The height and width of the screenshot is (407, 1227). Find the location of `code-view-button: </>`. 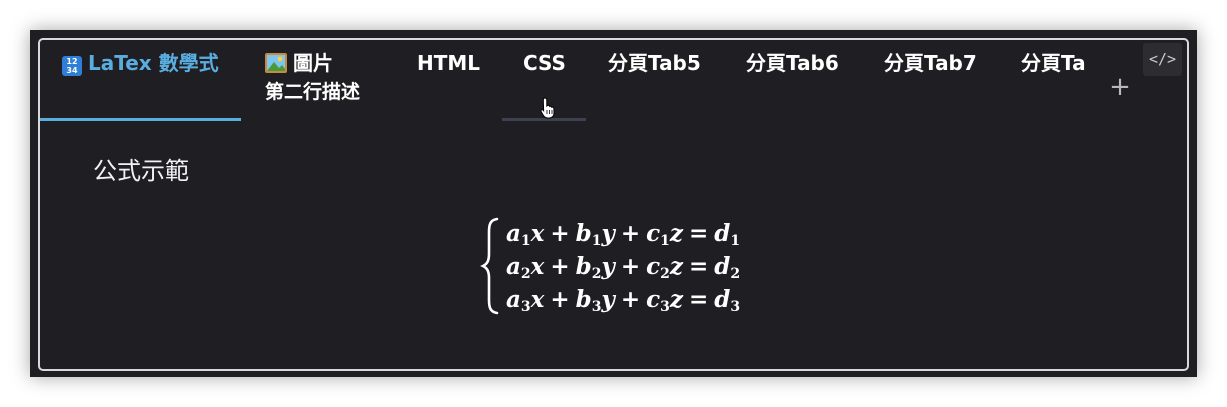

code-view-button: </> is located at coordinates (1162, 59).